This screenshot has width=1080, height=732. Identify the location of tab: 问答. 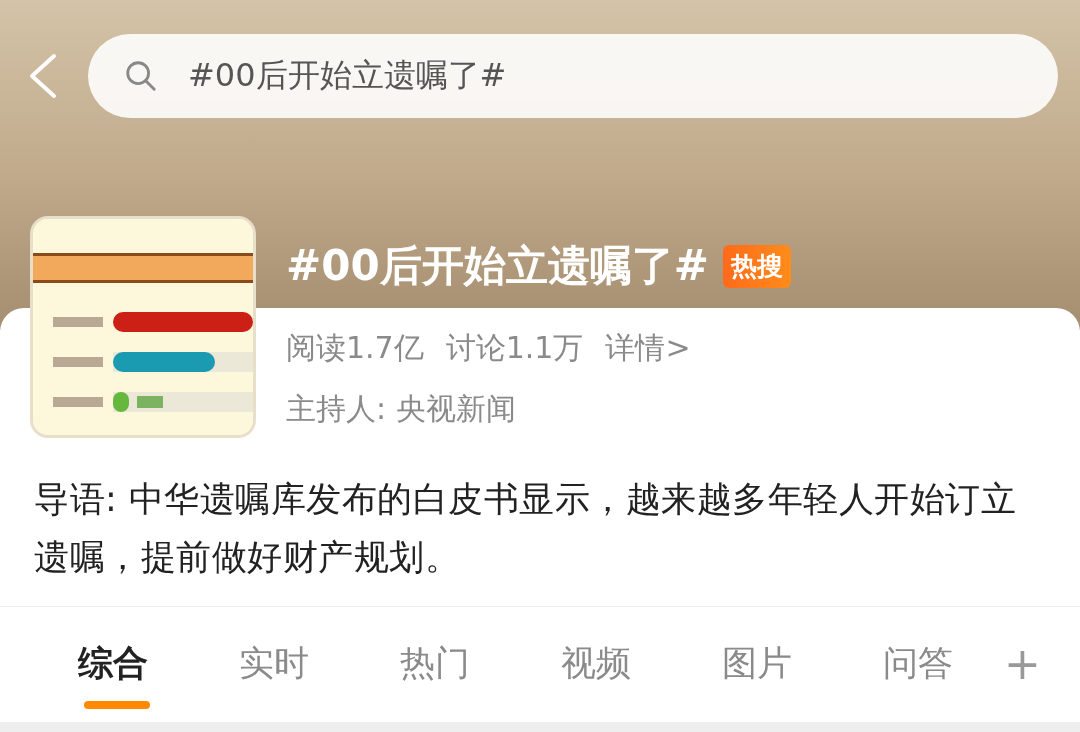
(918, 663).